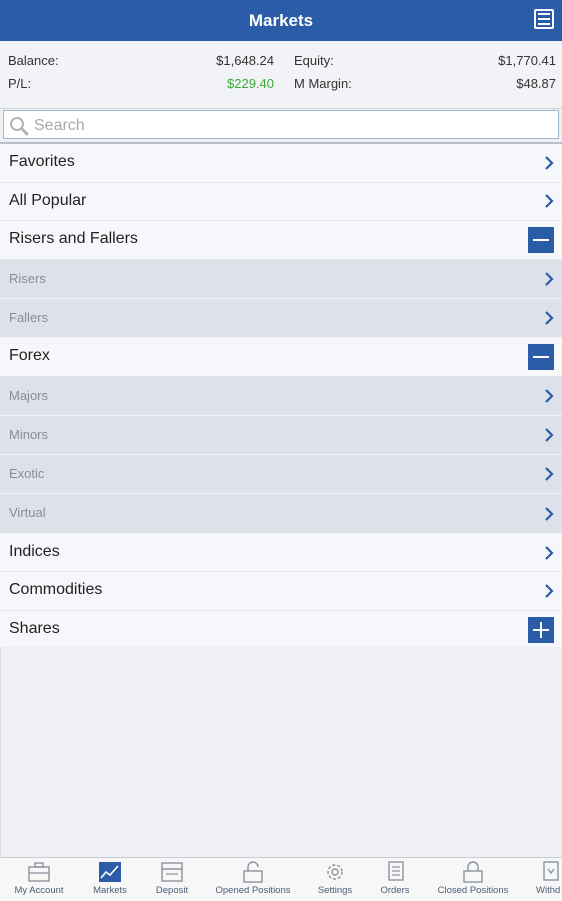 Image resolution: width=562 pixels, height=901 pixels. Describe the element at coordinates (73, 238) in the screenshot. I see `list-item-label: Risers and Fallers` at that location.